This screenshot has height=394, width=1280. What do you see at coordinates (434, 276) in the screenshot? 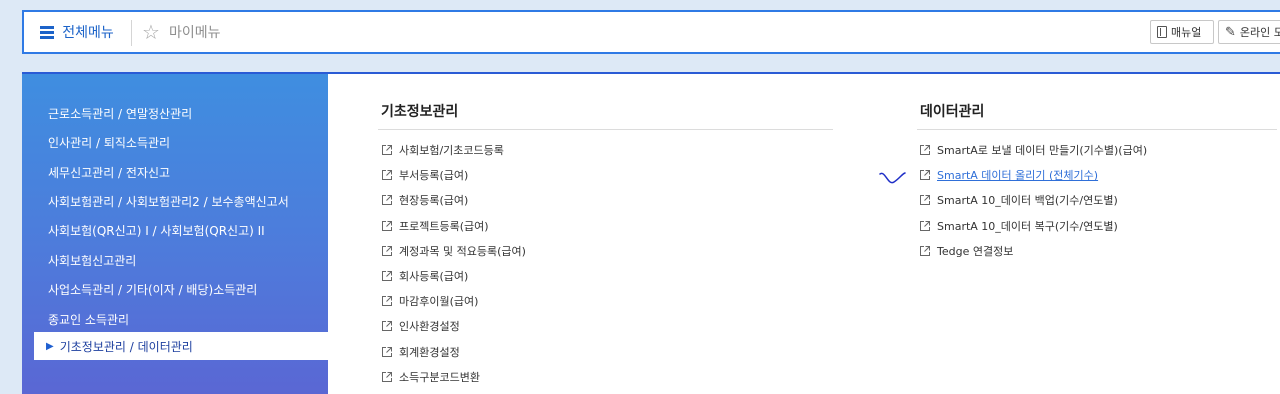
I see `menu-link-label: 회사등록(급여)` at bounding box center [434, 276].